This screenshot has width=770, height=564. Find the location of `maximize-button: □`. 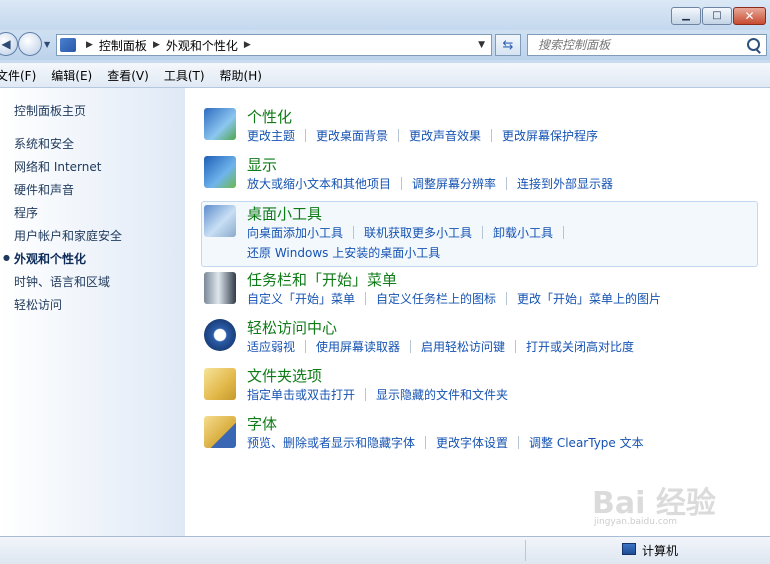

maximize-button: □ is located at coordinates (717, 16).